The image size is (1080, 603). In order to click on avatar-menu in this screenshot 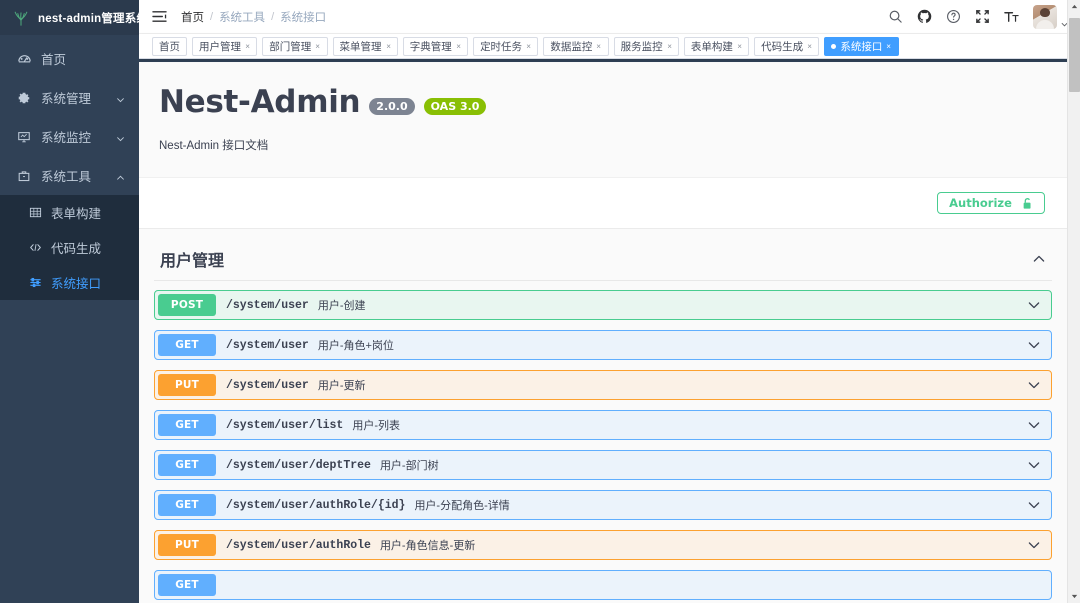, I will do `click(1050, 16)`.